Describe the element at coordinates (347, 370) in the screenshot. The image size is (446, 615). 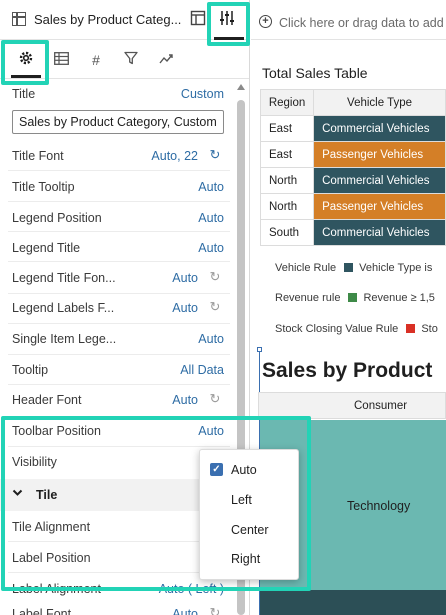
I see `chart-title: Sales by Product` at that location.